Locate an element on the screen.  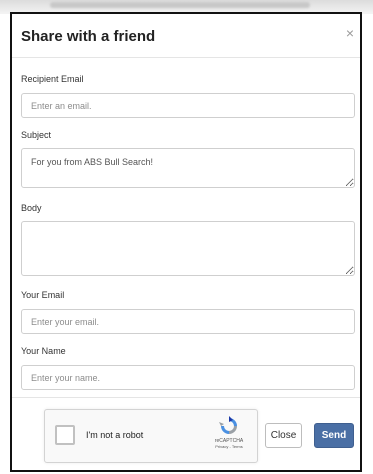
subject-label: Subject is located at coordinates (36, 135).